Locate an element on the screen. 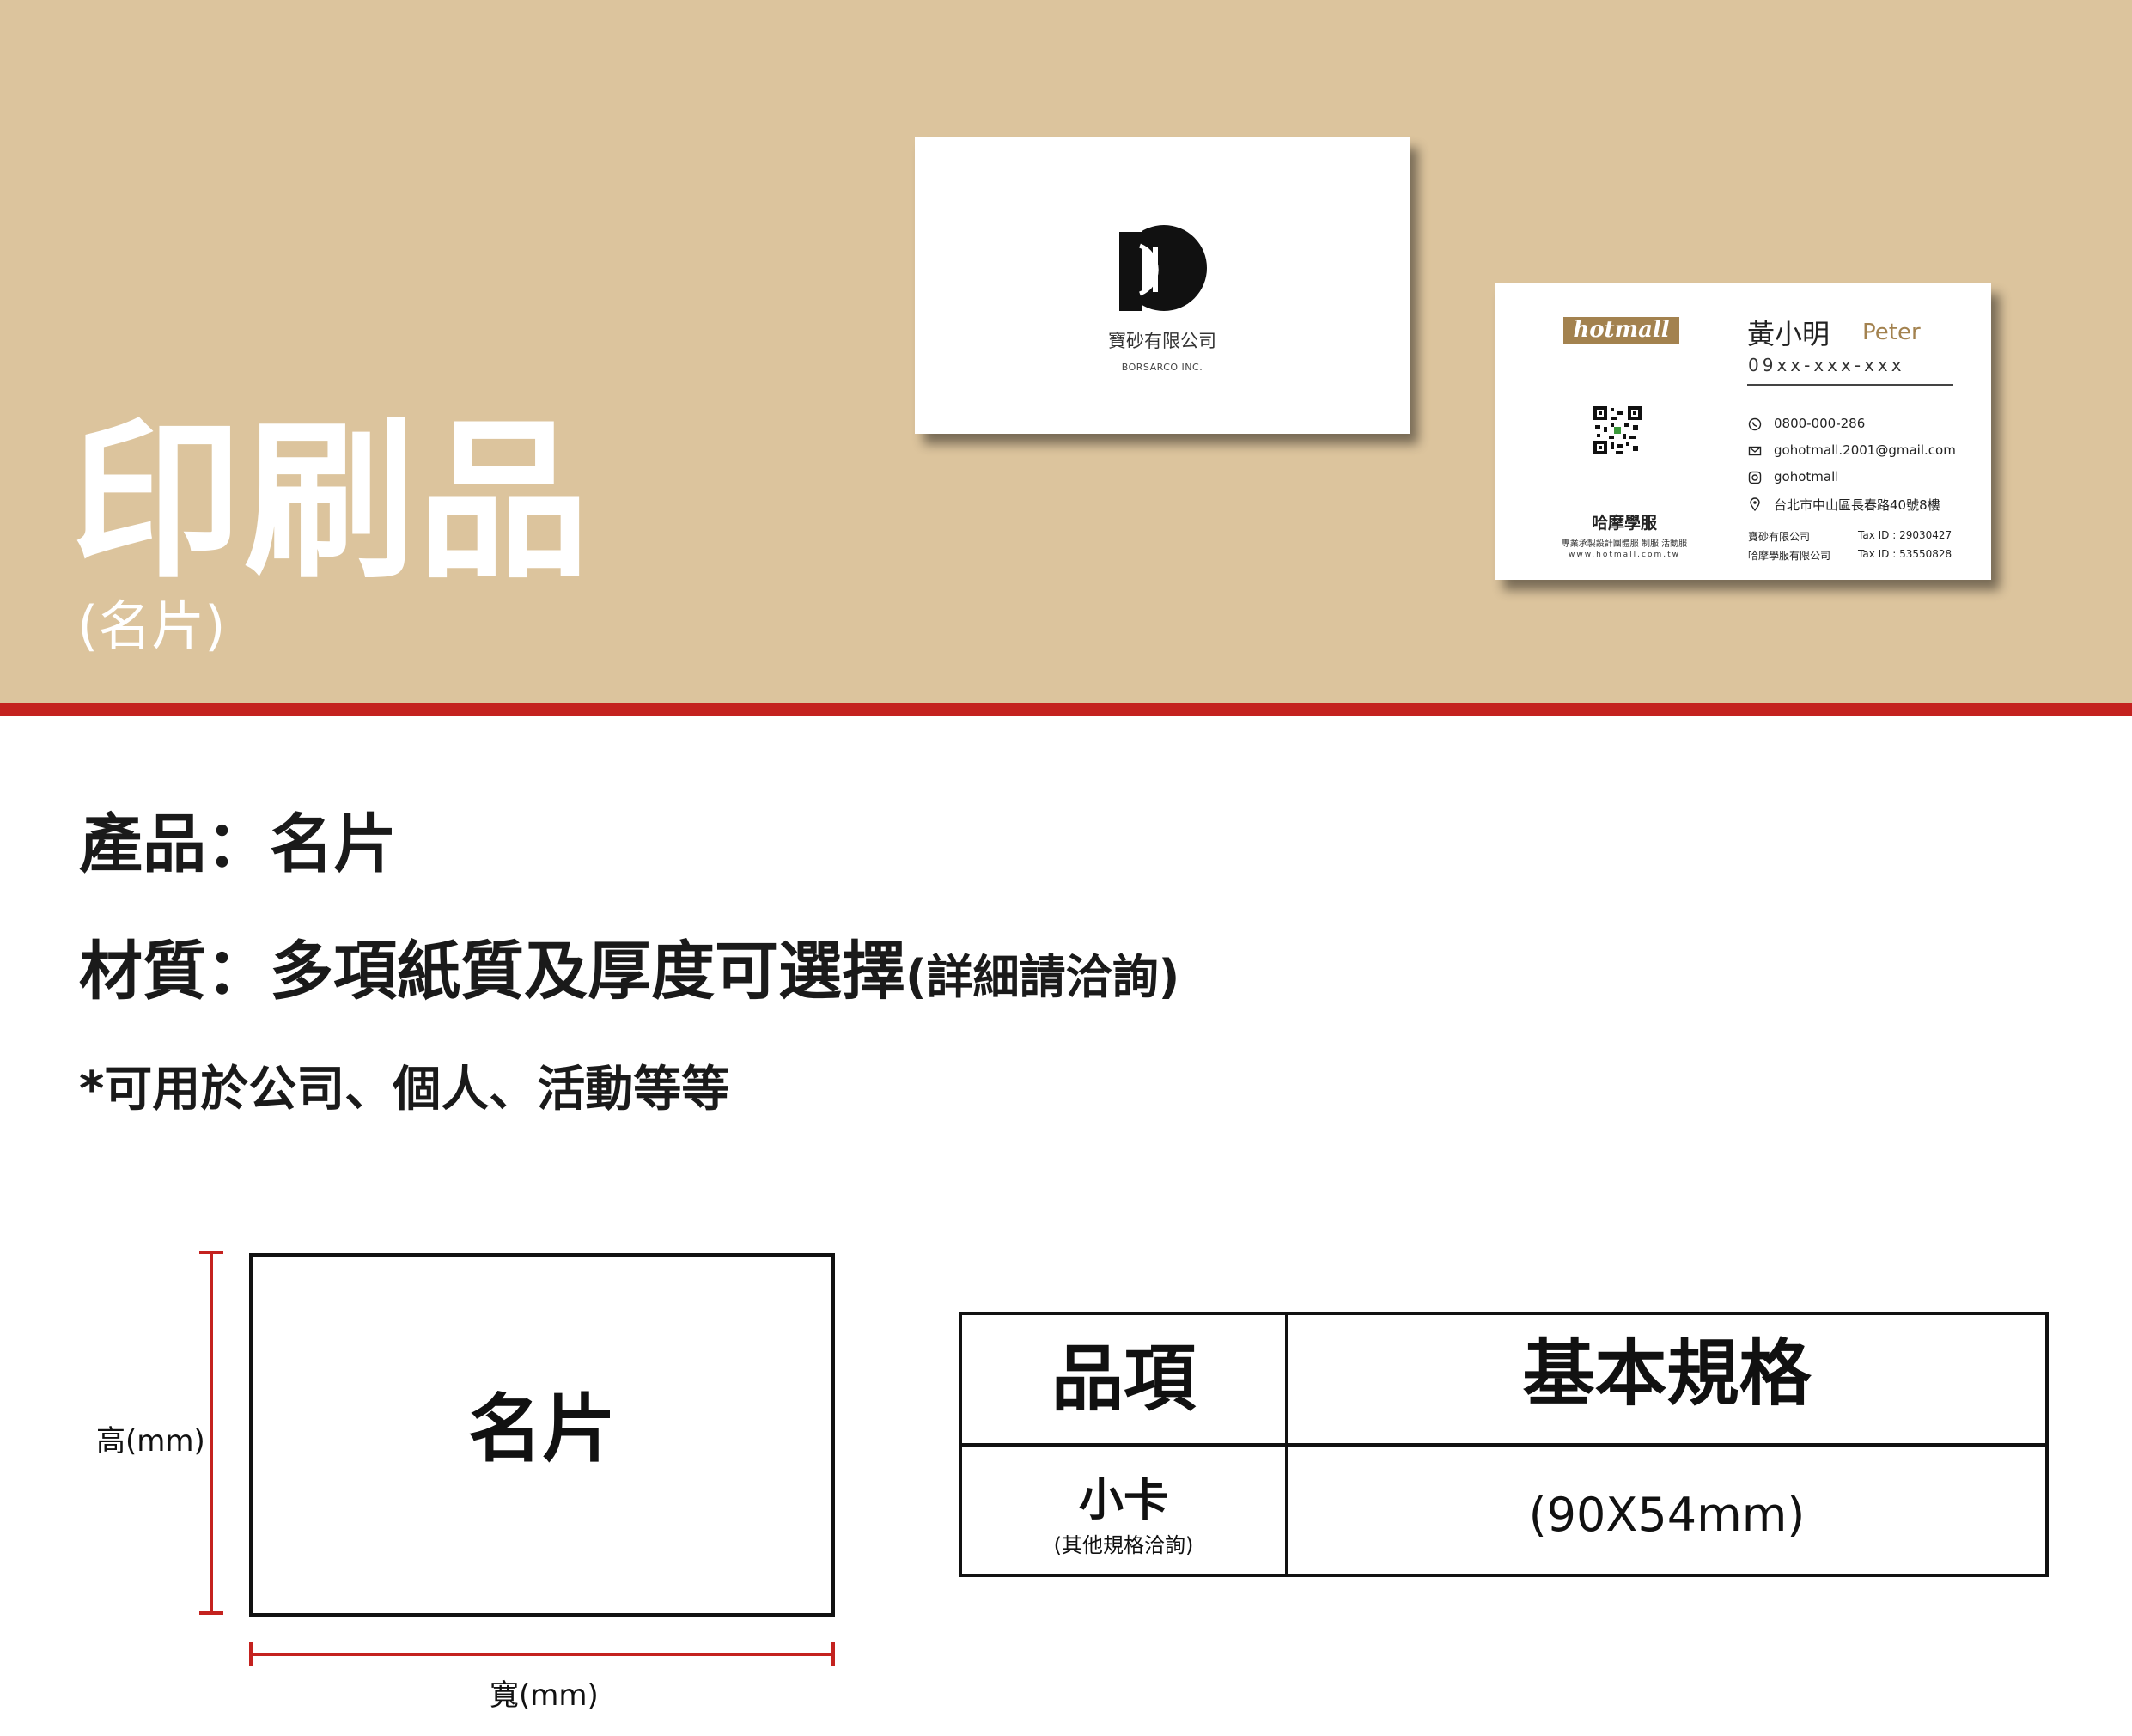  material-note: (詳細請洽詢) is located at coordinates (1042, 977).